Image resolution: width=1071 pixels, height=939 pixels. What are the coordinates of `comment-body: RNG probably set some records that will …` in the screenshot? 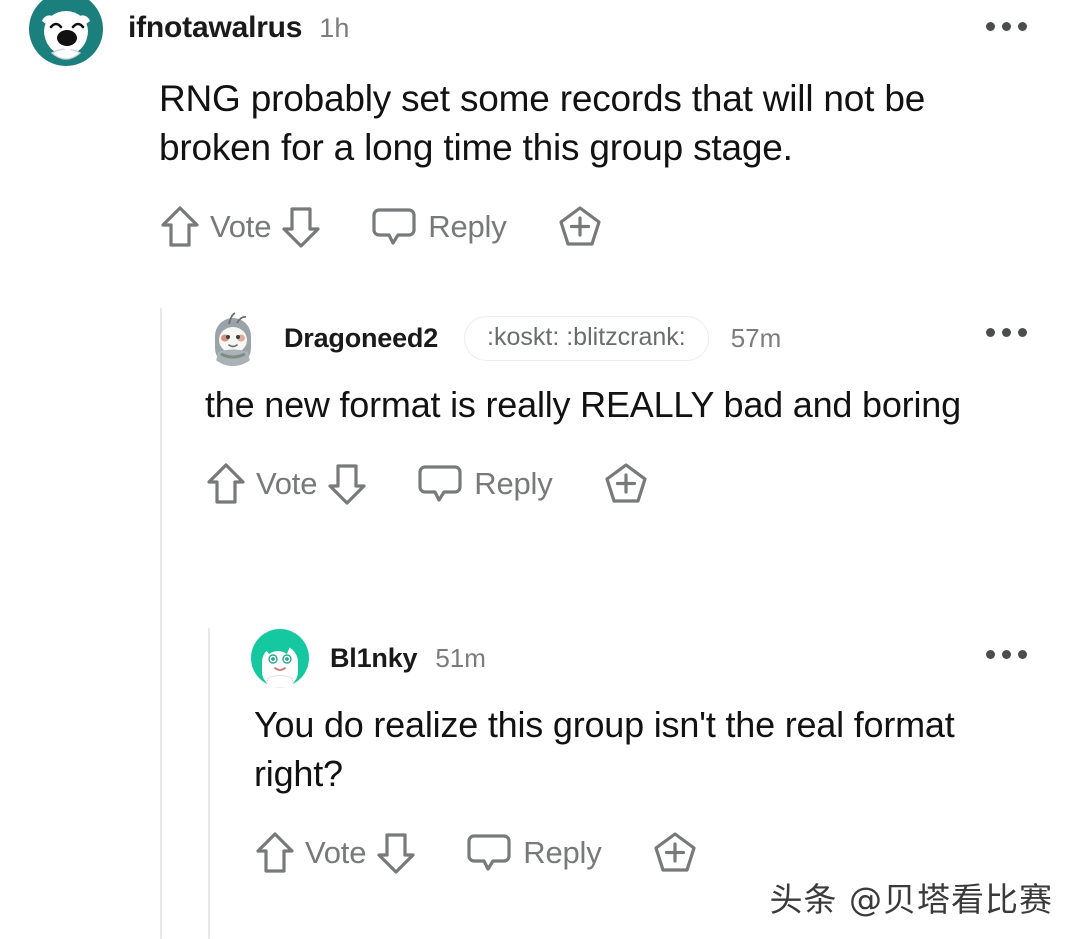 It's located at (542, 123).